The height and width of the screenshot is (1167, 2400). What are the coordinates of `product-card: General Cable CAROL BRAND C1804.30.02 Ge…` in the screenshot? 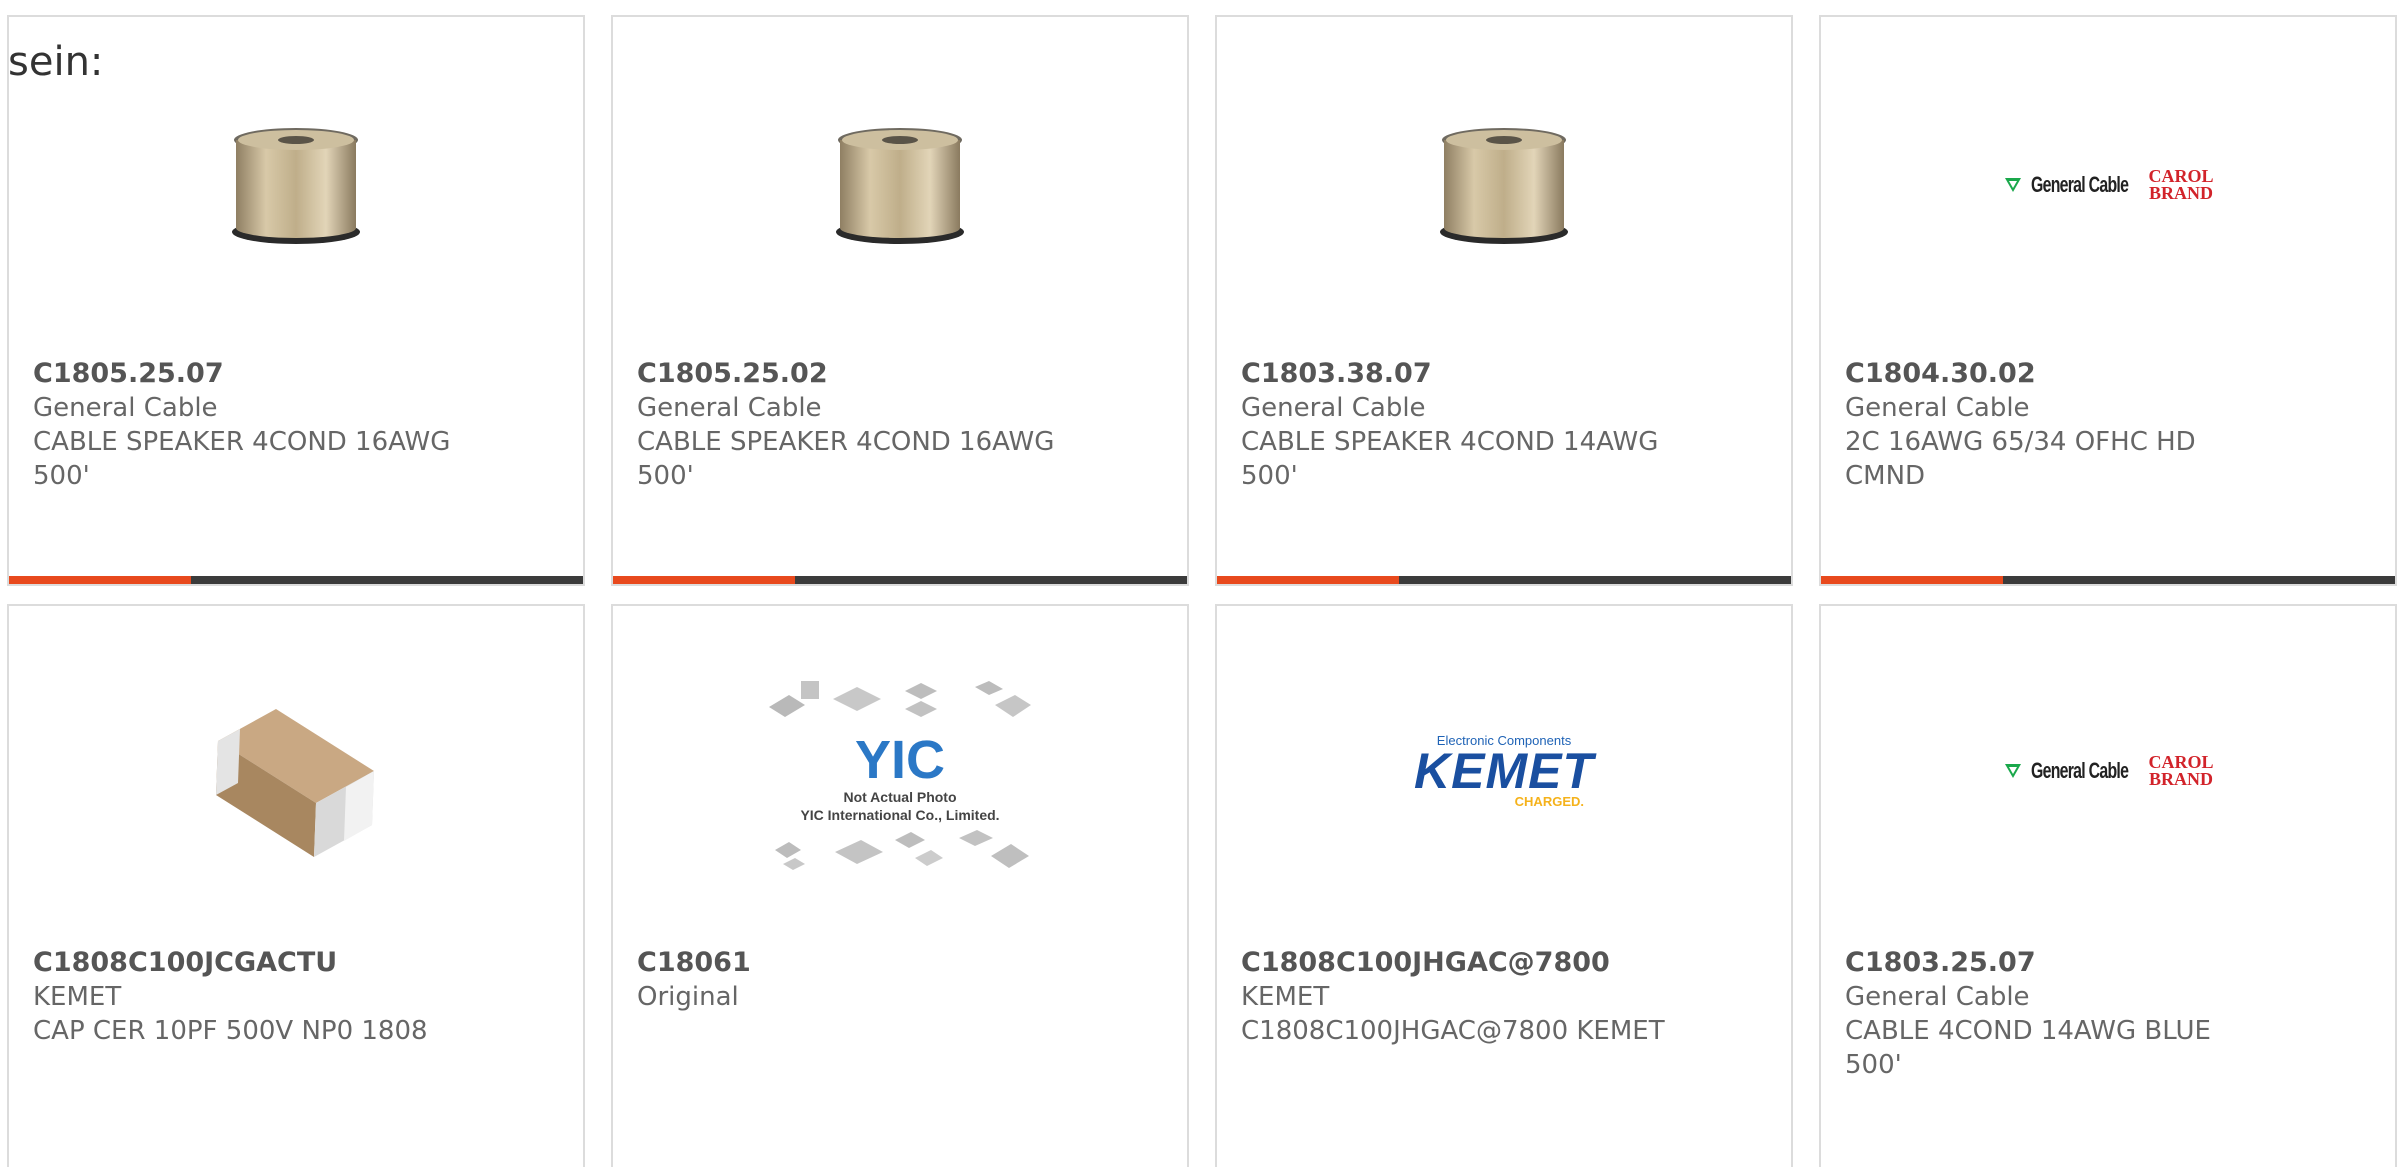 It's located at (2108, 300).